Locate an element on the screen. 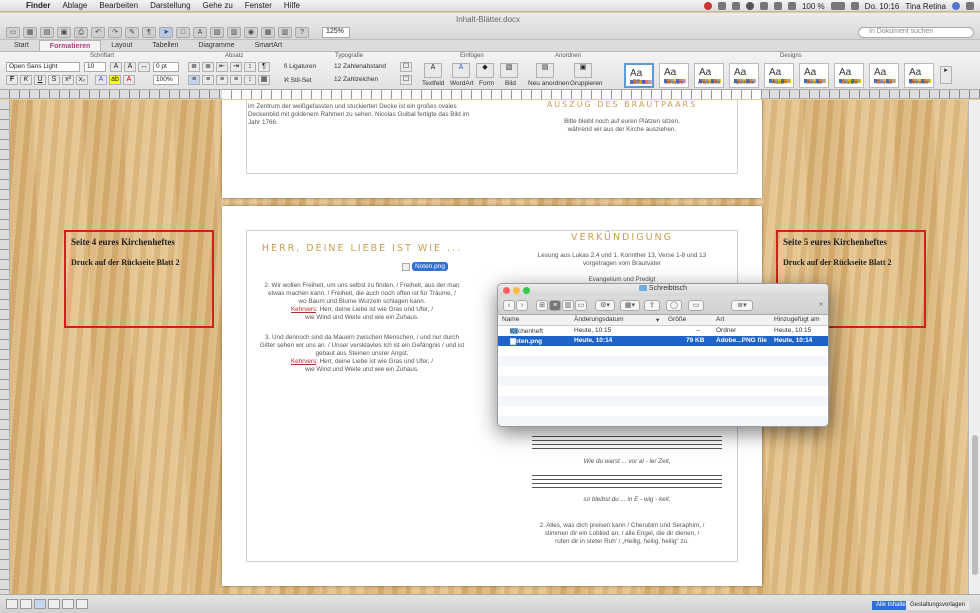 The image size is (980, 613). battery-percent: 100 % is located at coordinates (813, 6).